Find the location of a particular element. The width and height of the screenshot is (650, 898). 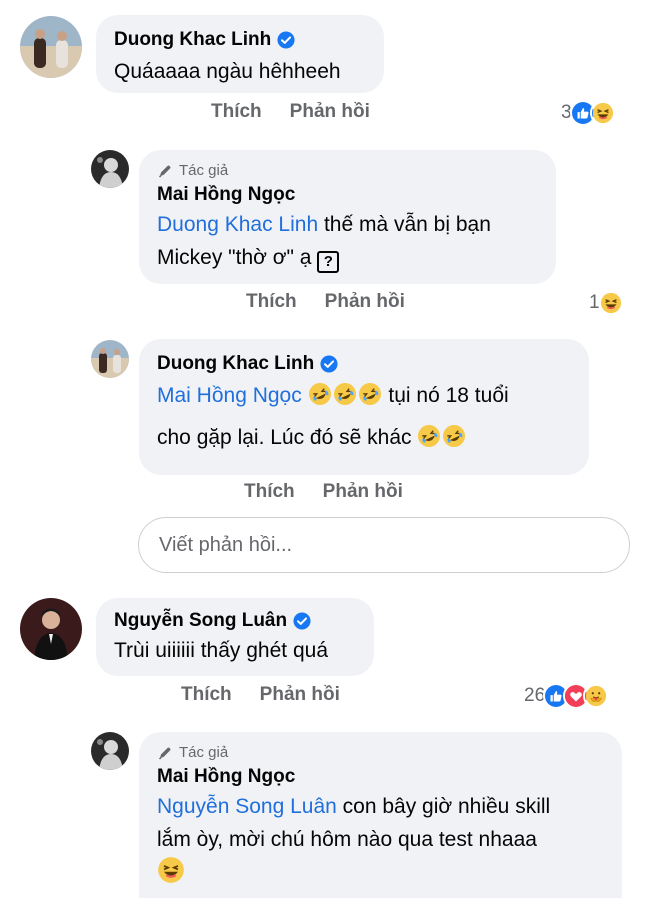

comment-actions-2: Thích Phản hồi is located at coordinates (325, 302).